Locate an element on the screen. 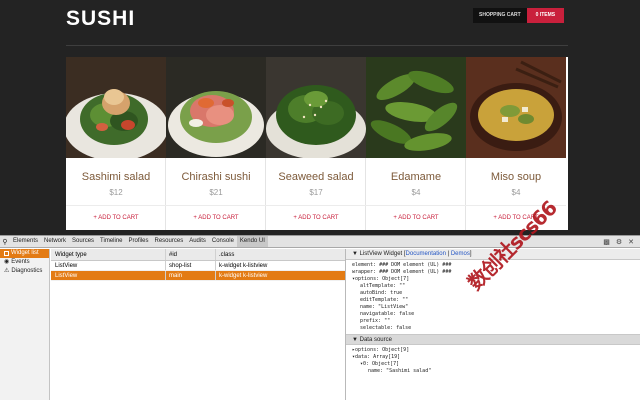 The image size is (640, 400). product-card: Chirashi sushi $21 + ADD TO CART is located at coordinates (216, 143).